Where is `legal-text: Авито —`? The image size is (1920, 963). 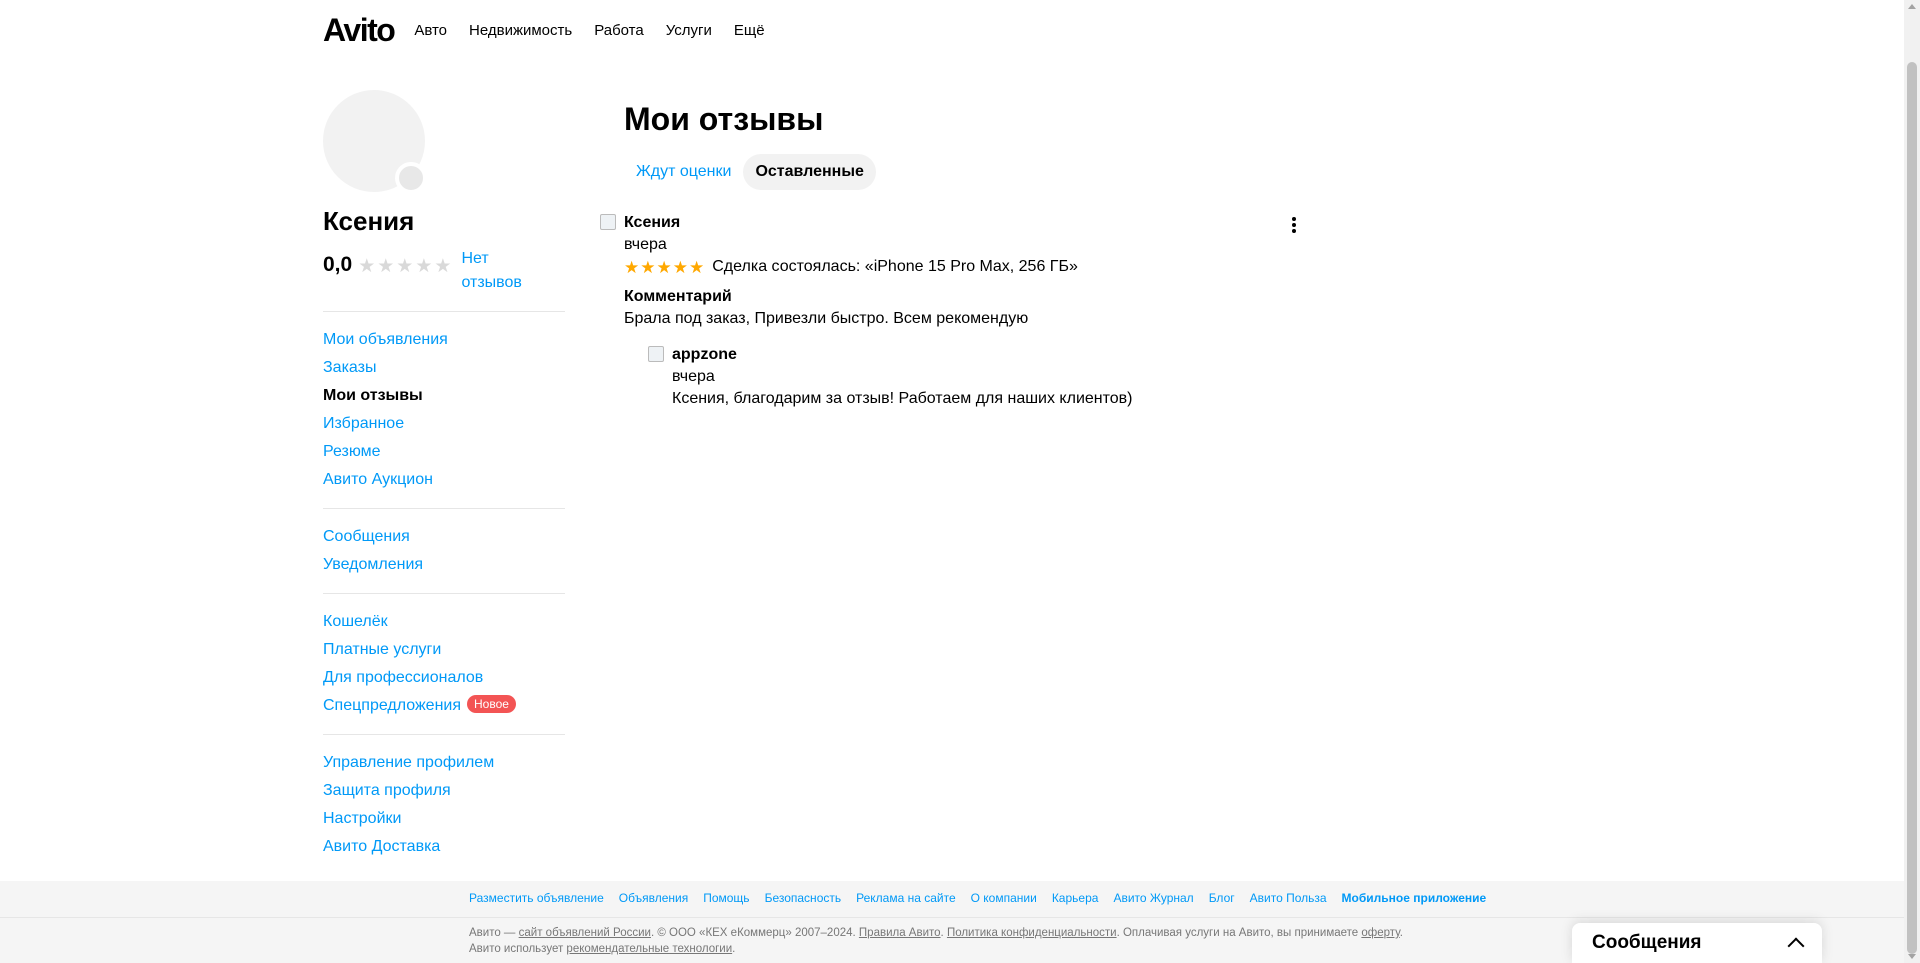 legal-text: Авито — is located at coordinates (494, 933).